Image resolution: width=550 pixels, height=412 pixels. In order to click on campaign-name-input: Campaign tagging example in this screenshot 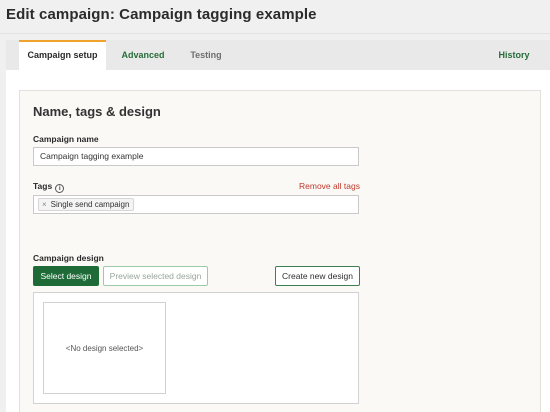, I will do `click(196, 156)`.